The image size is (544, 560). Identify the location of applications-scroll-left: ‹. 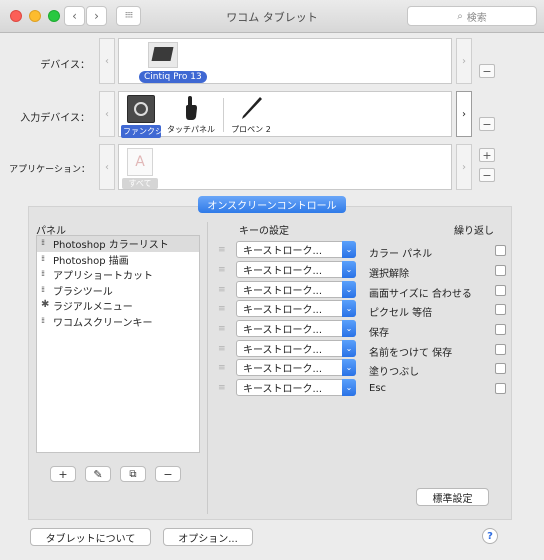
(107, 167).